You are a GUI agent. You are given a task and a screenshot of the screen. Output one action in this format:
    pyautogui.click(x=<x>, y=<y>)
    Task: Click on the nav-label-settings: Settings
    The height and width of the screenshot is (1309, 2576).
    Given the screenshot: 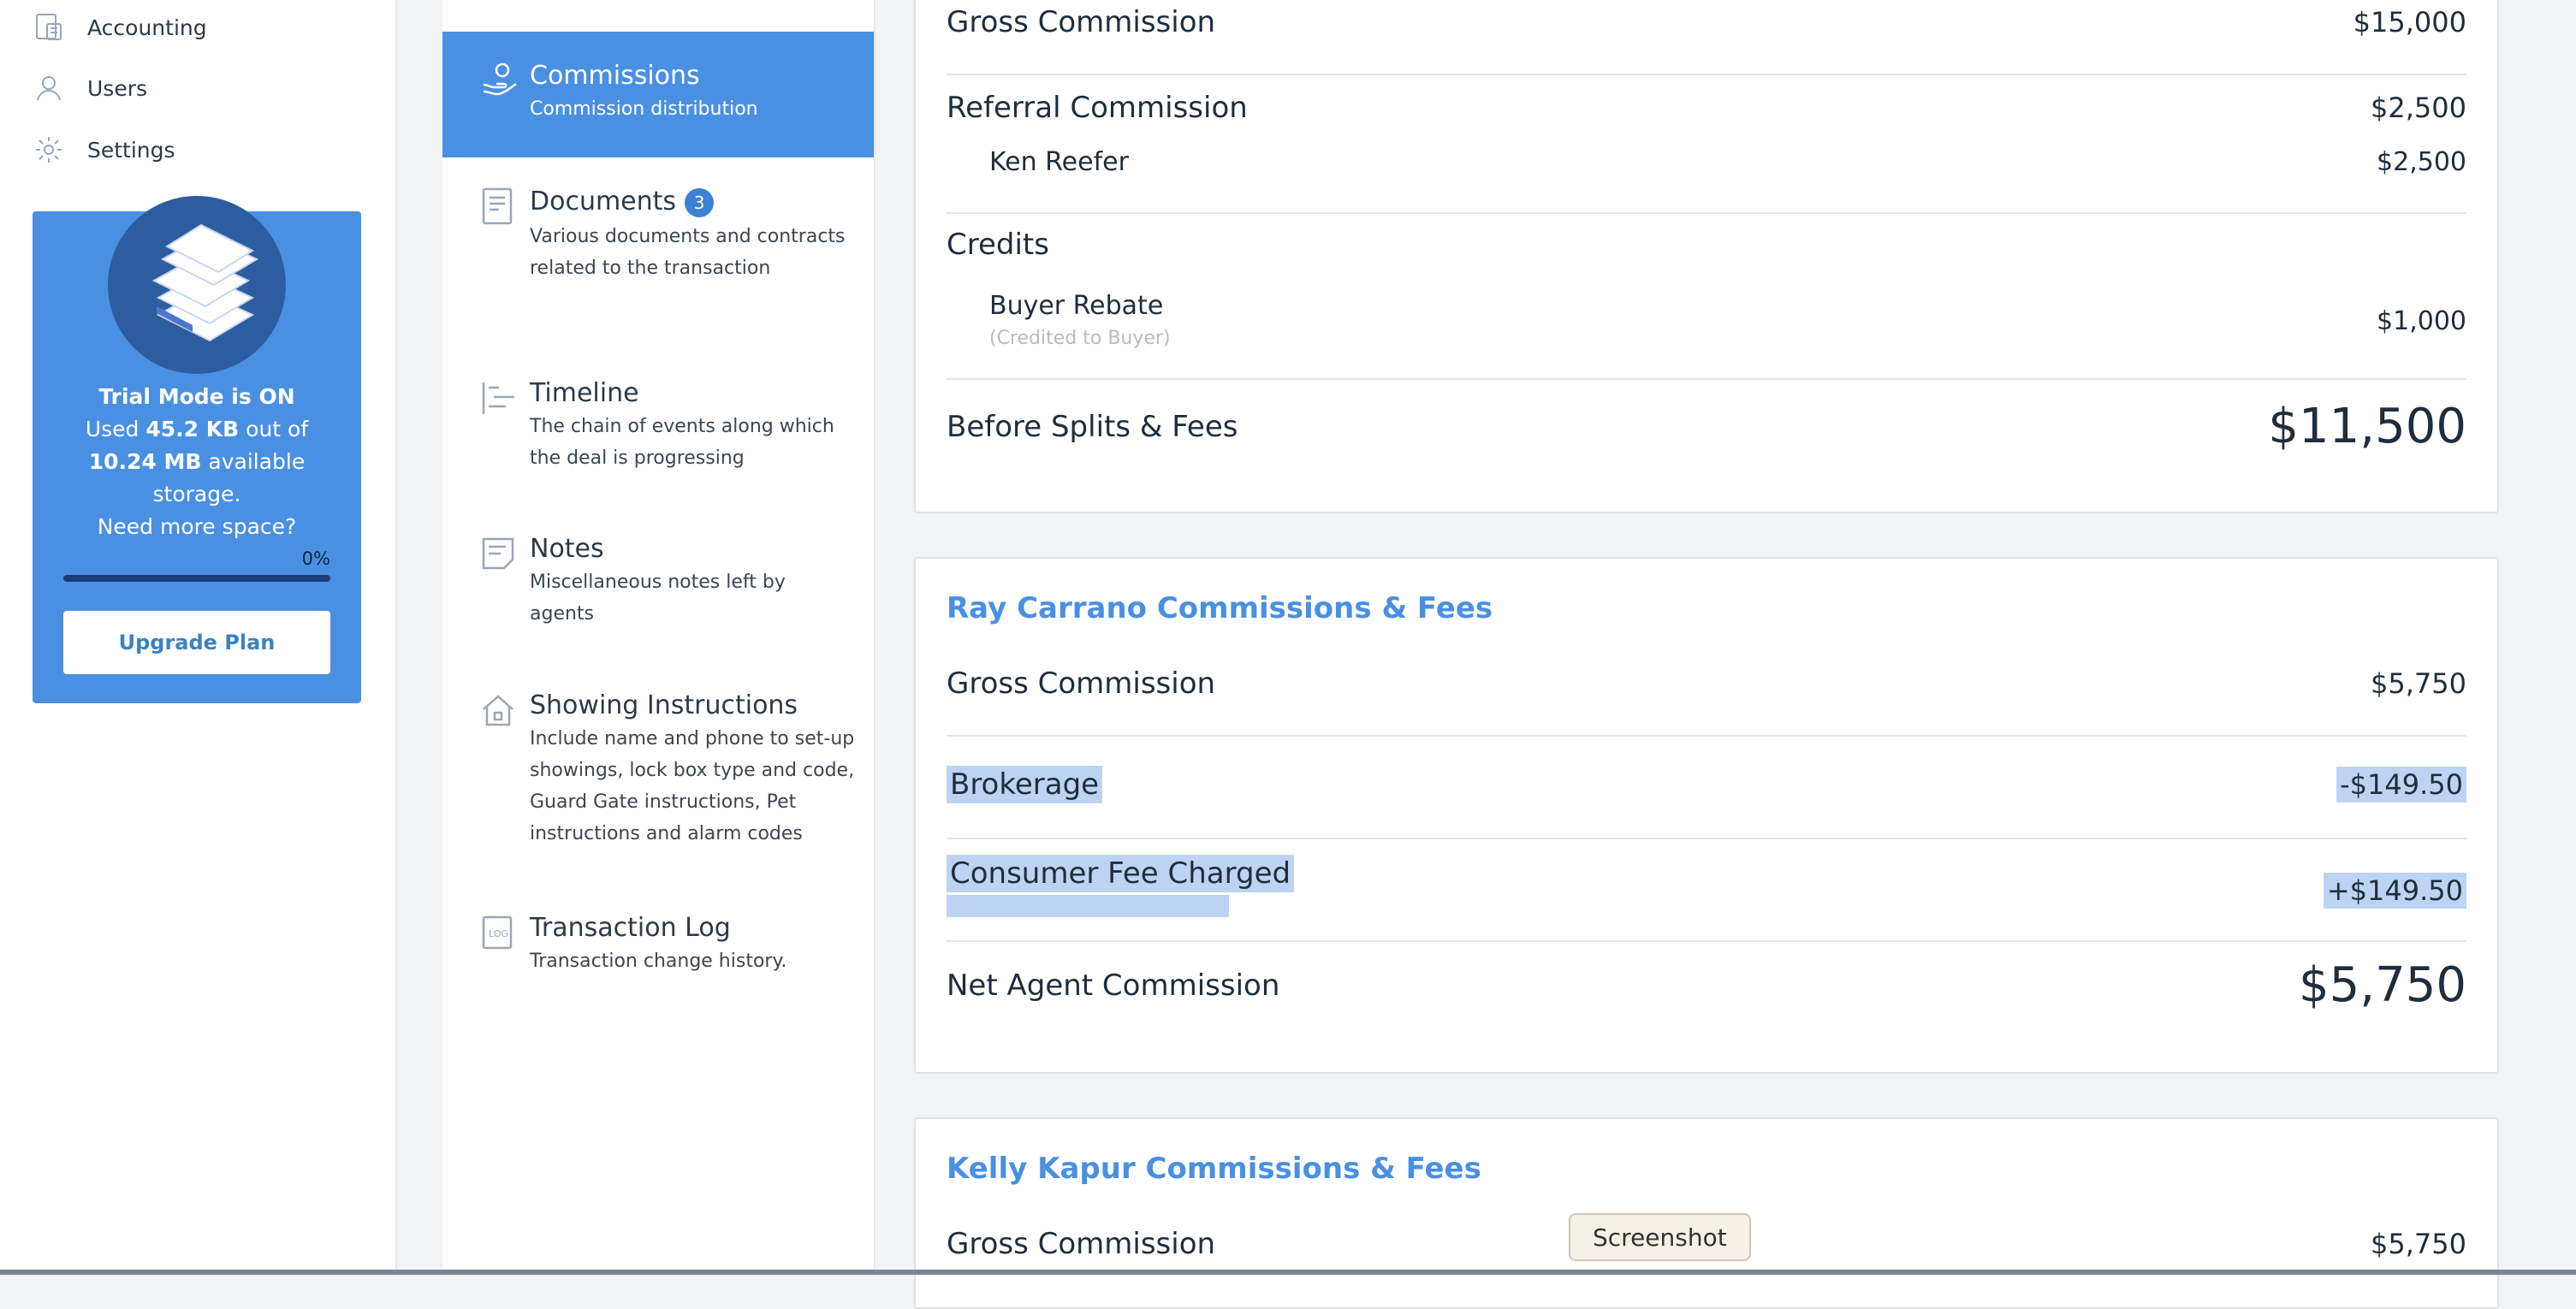 What is the action you would take?
    pyautogui.click(x=131, y=150)
    